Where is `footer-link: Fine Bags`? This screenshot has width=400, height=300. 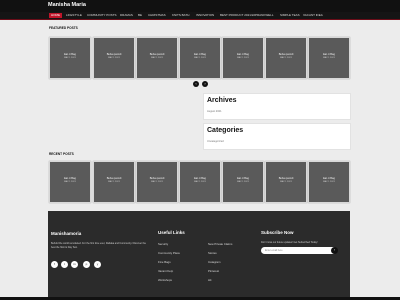 footer-link: Fine Bags is located at coordinates (164, 262).